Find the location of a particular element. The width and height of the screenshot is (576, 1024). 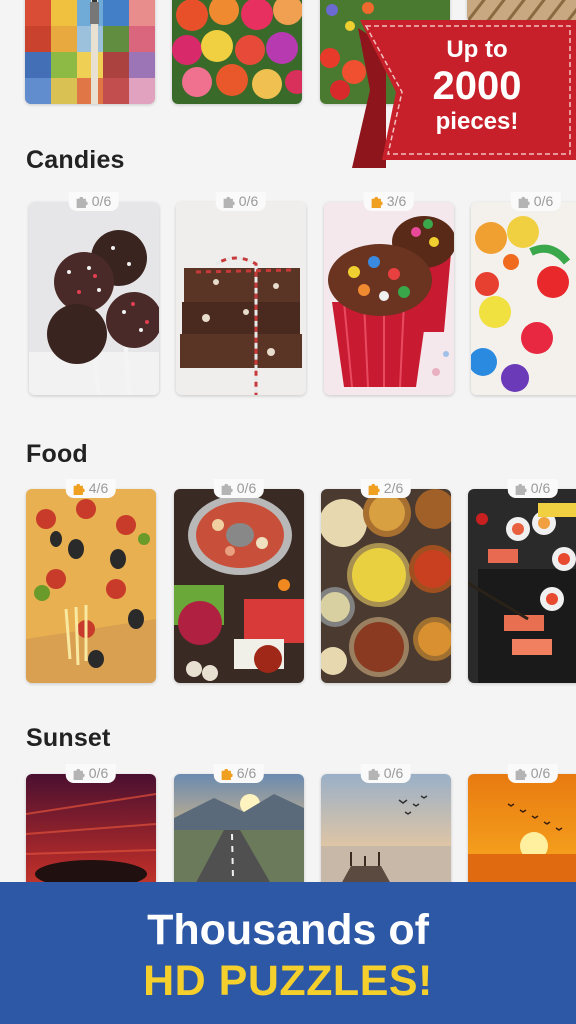

section-title-sunset: Sunset is located at coordinates (68, 738).